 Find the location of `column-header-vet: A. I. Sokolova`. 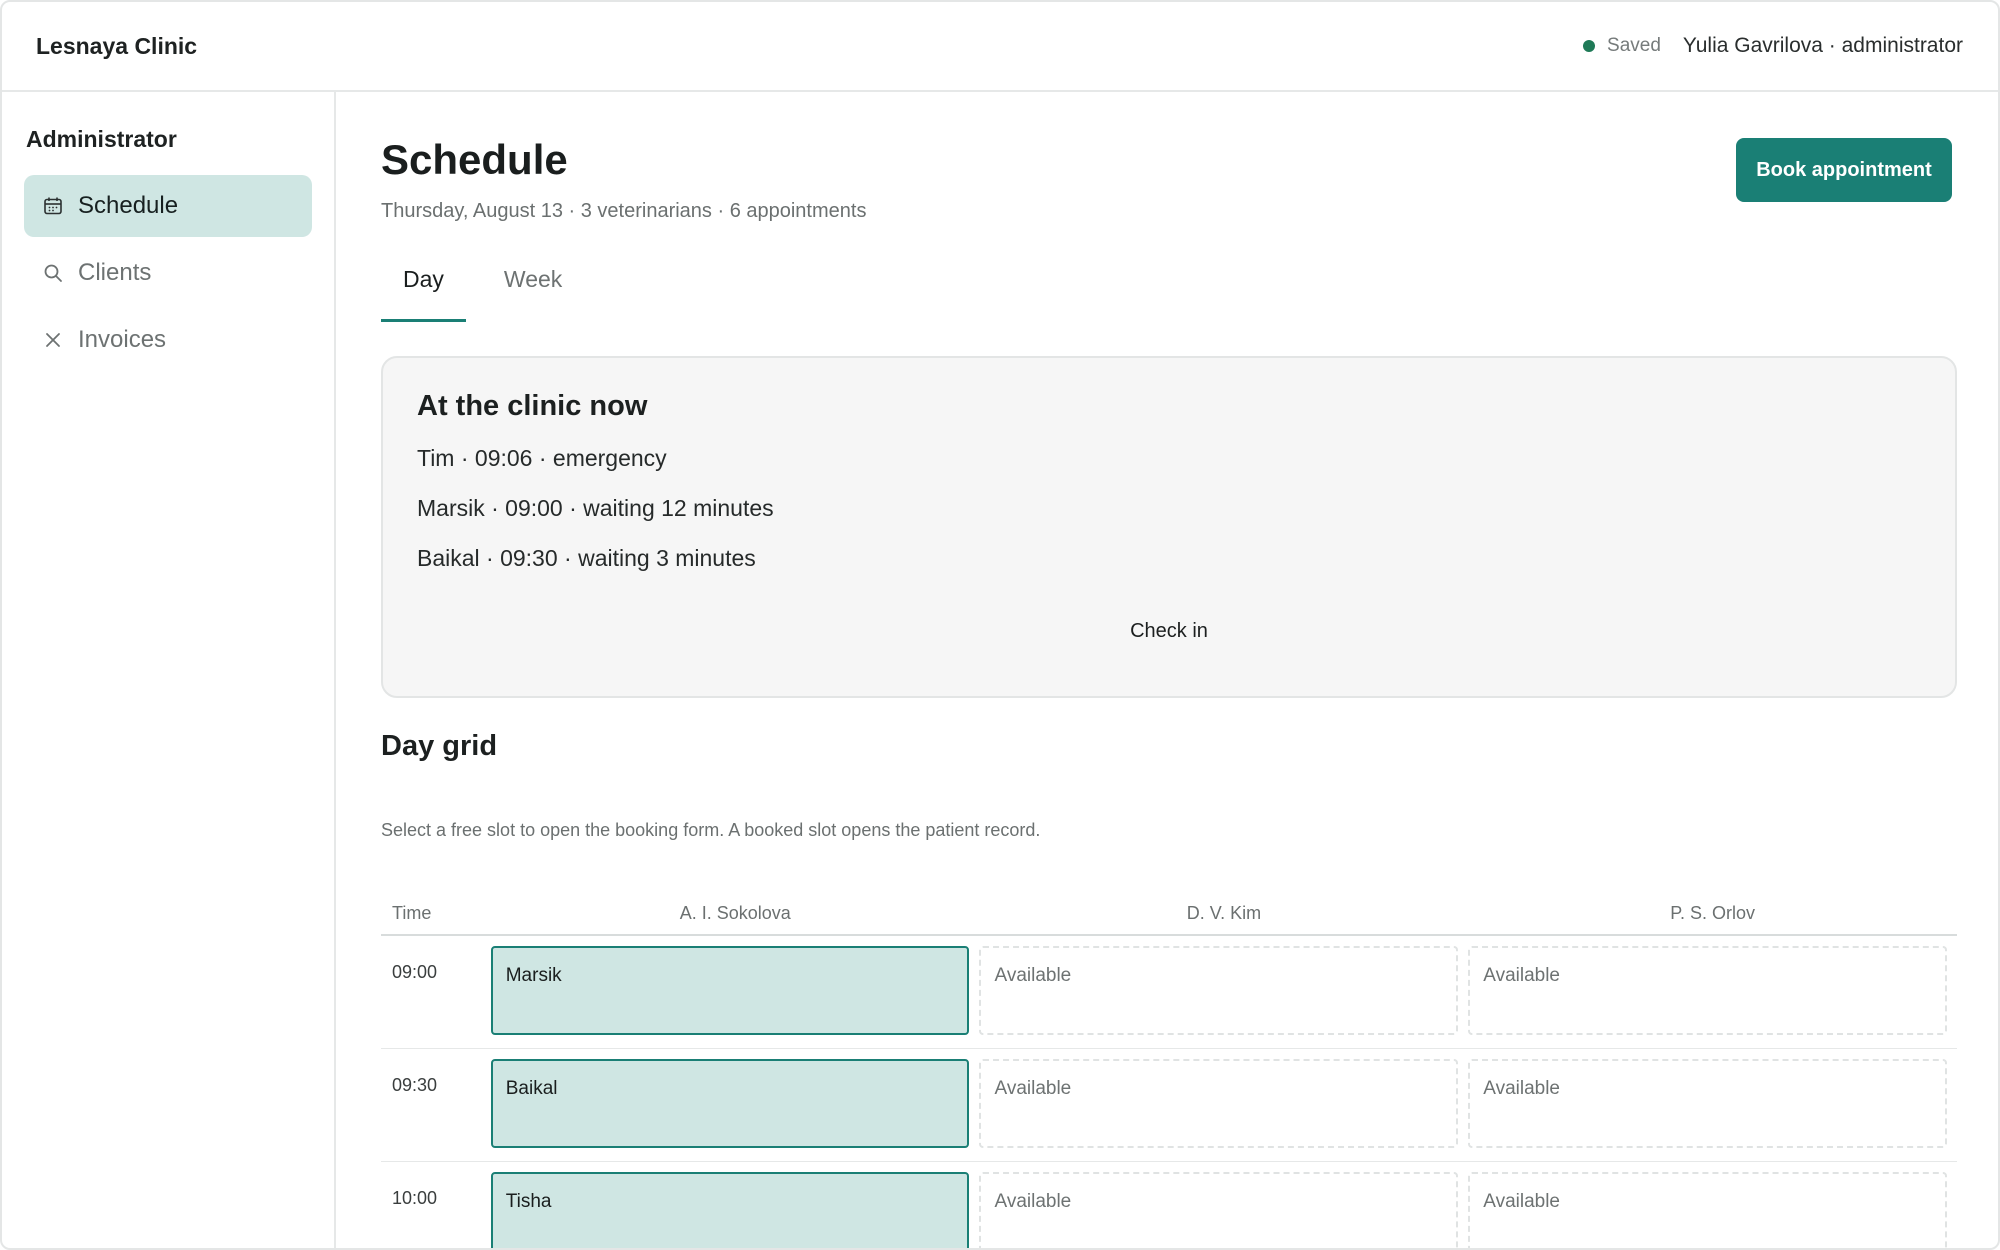

column-header-vet: A. I. Sokolova is located at coordinates (735, 912).